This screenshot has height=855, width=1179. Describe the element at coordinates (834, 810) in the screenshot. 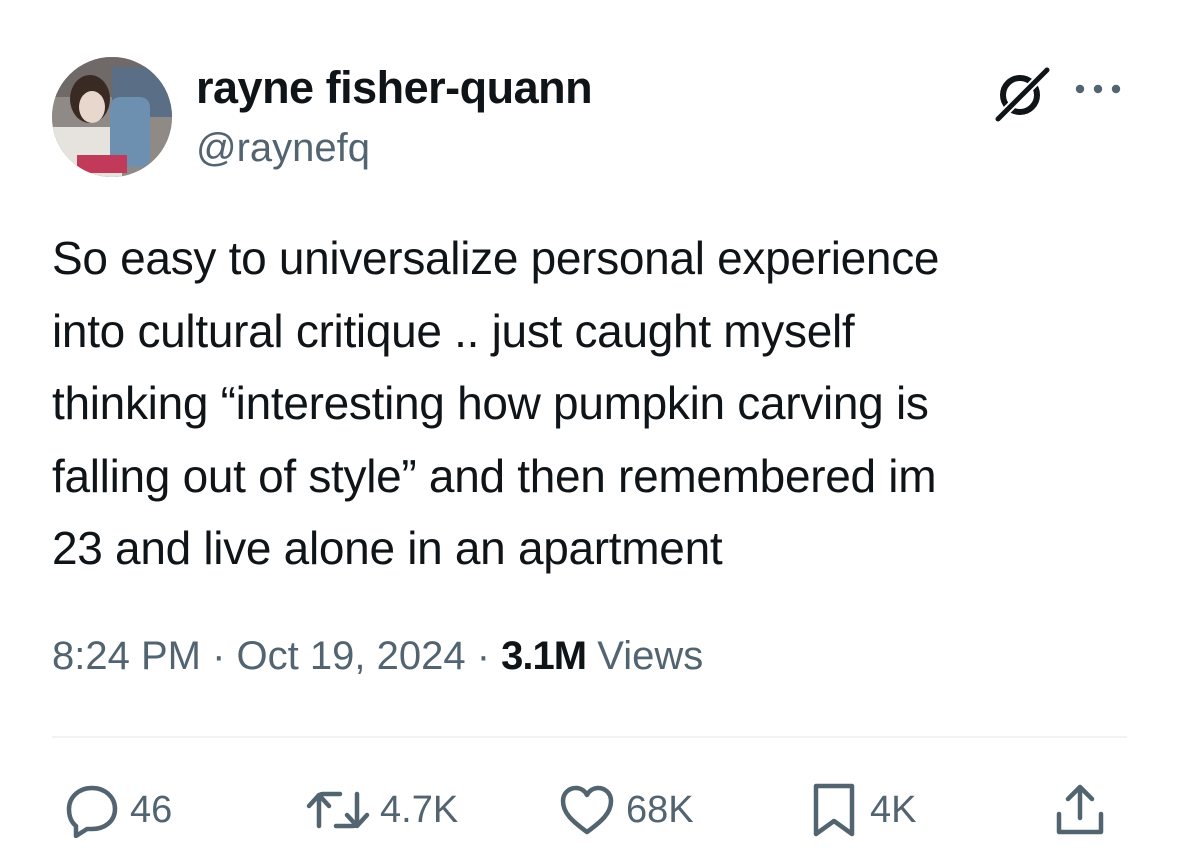

I see `bookmark-icon` at that location.